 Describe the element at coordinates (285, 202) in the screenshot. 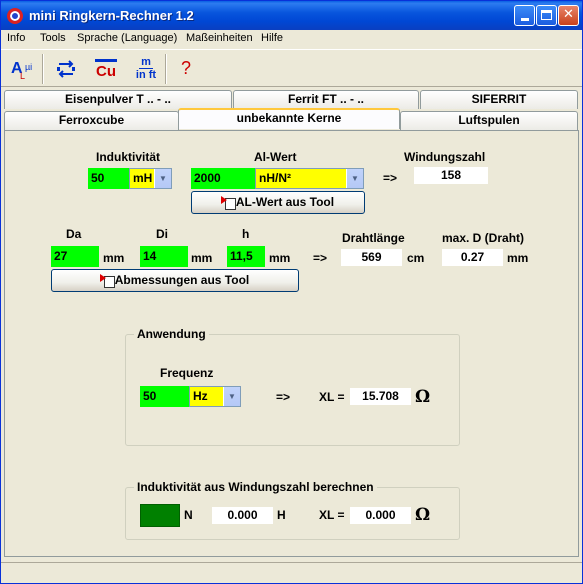

I see `alwert-from-tool-label: AL-Wert aus Tool` at that location.